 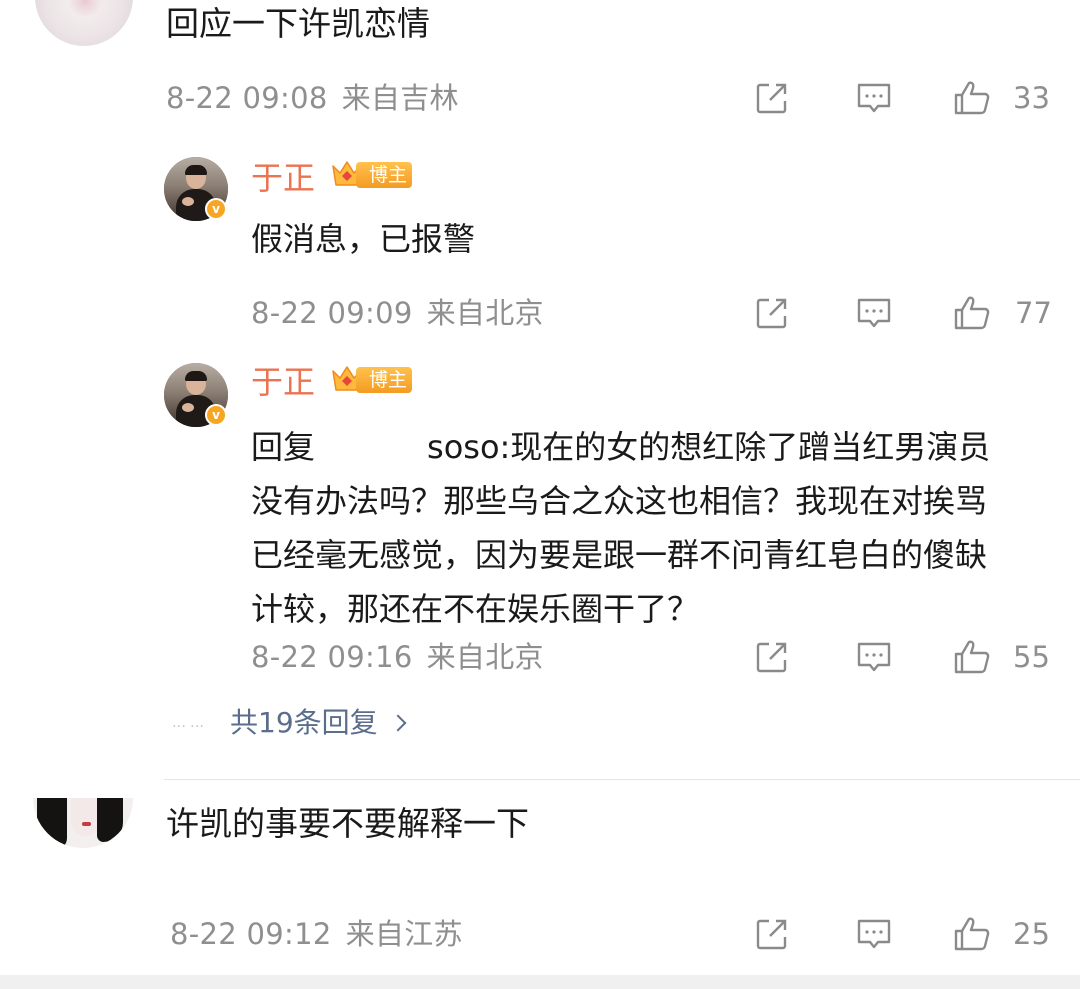 What do you see at coordinates (1031, 934) in the screenshot?
I see `like-count: 25` at bounding box center [1031, 934].